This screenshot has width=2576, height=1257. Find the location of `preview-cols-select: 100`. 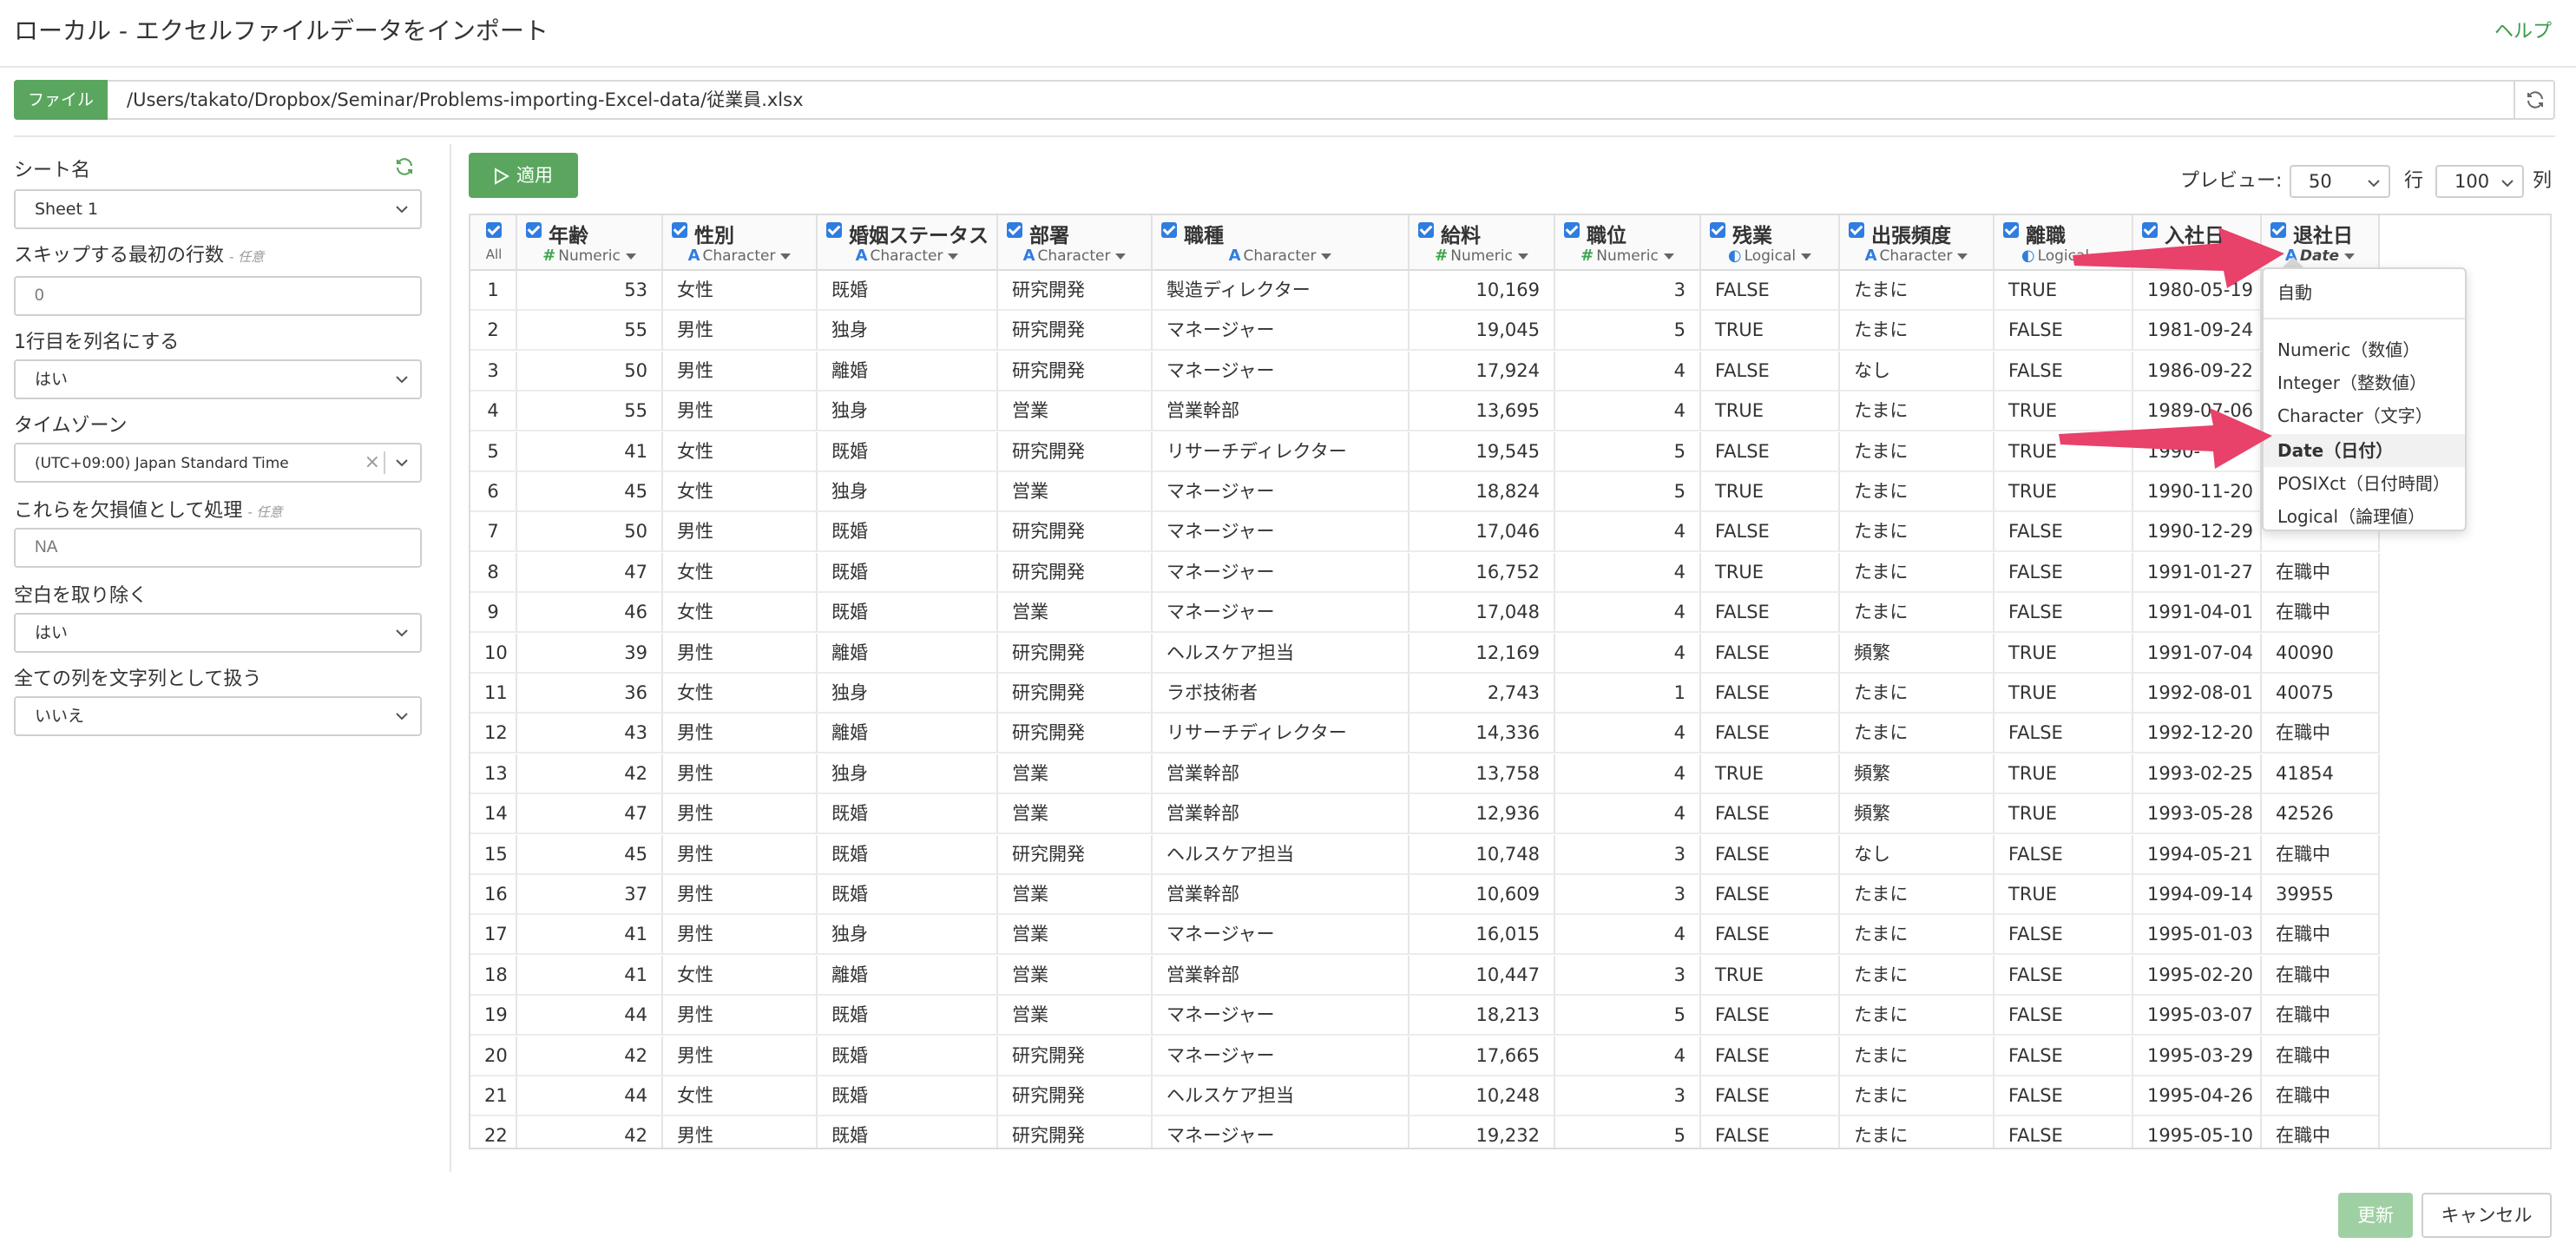

preview-cols-select: 100 is located at coordinates (2479, 181).